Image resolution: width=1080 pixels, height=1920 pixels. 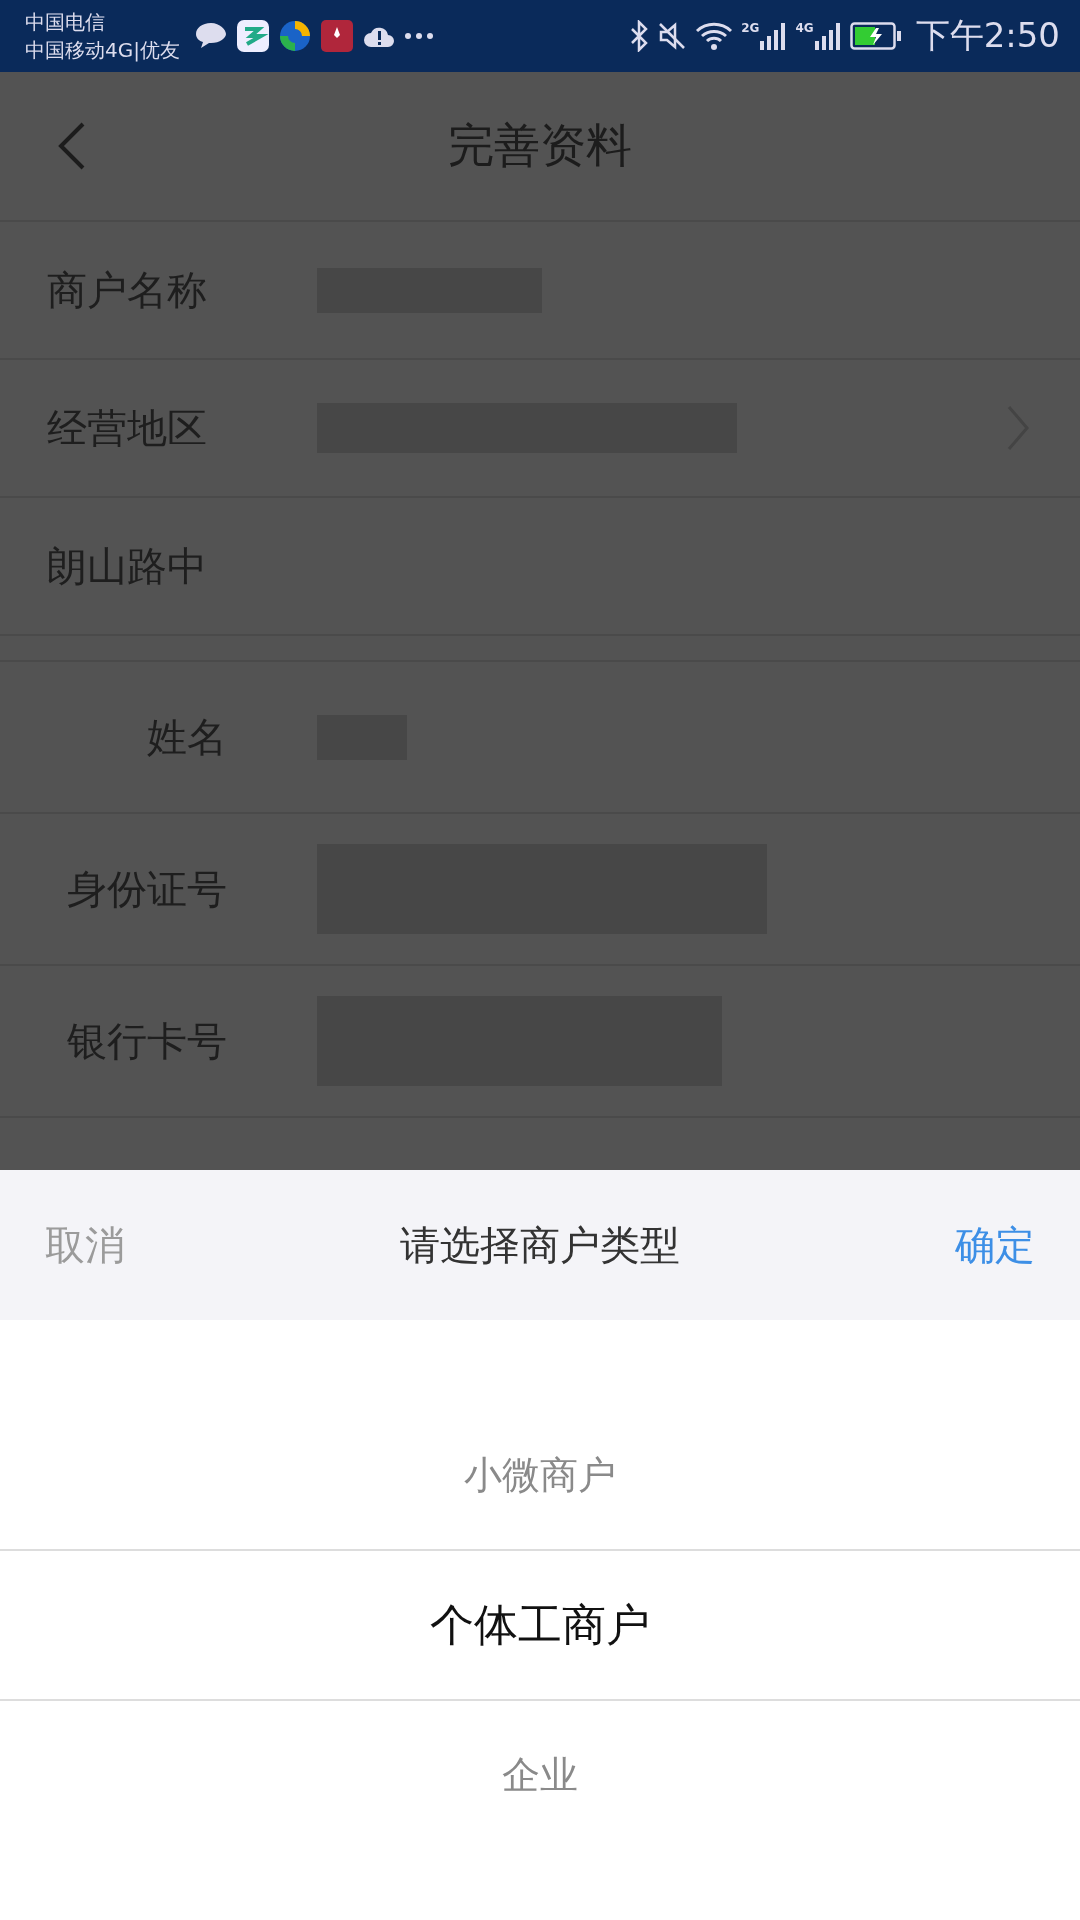 What do you see at coordinates (210, 36) in the screenshot?
I see `chat-bubble-icon` at bounding box center [210, 36].